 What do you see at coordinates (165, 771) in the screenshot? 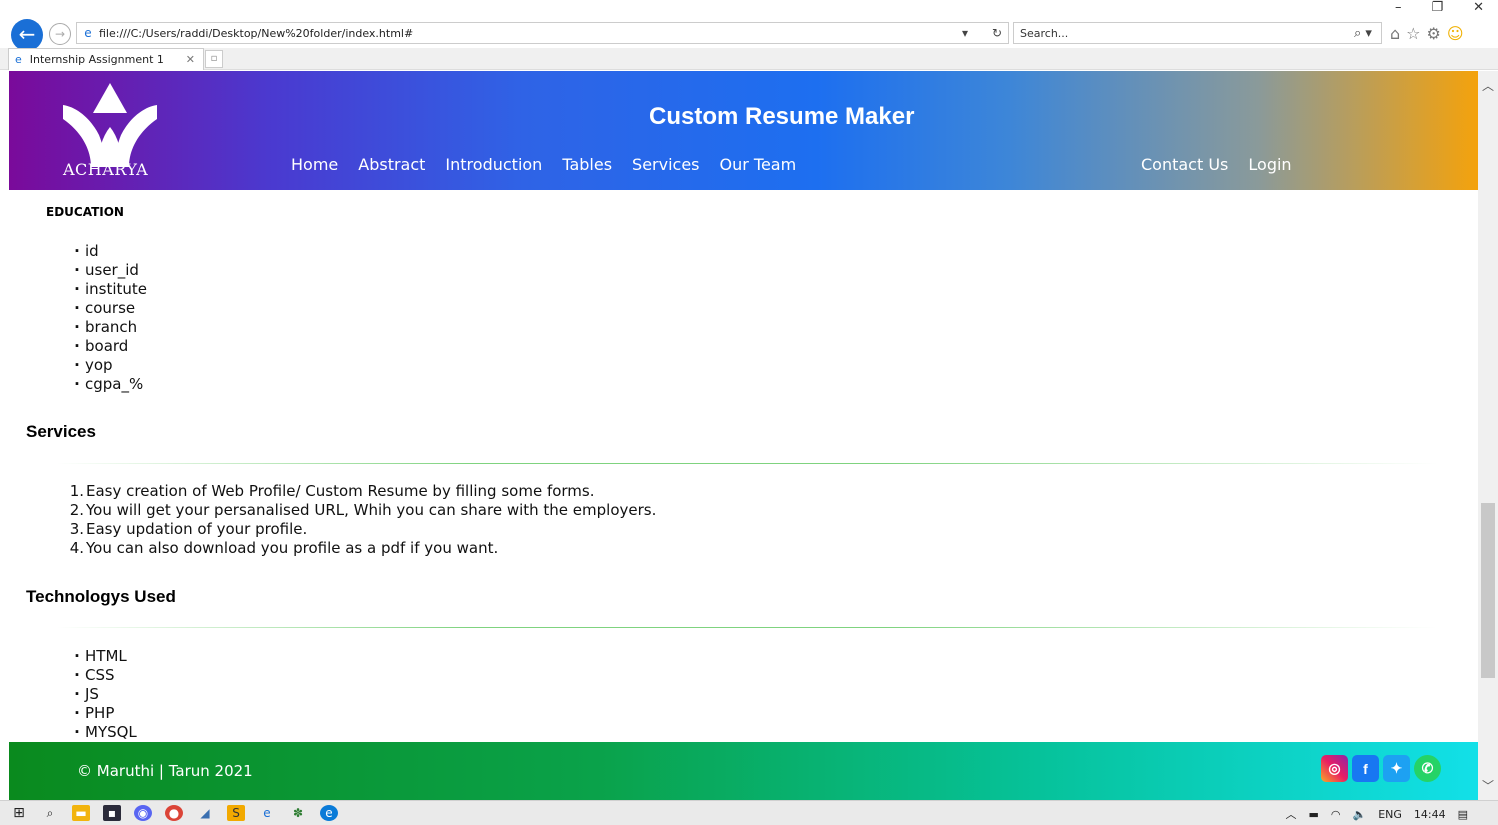
I see `copyright-text: © Maruthi | Tarun 2021` at bounding box center [165, 771].